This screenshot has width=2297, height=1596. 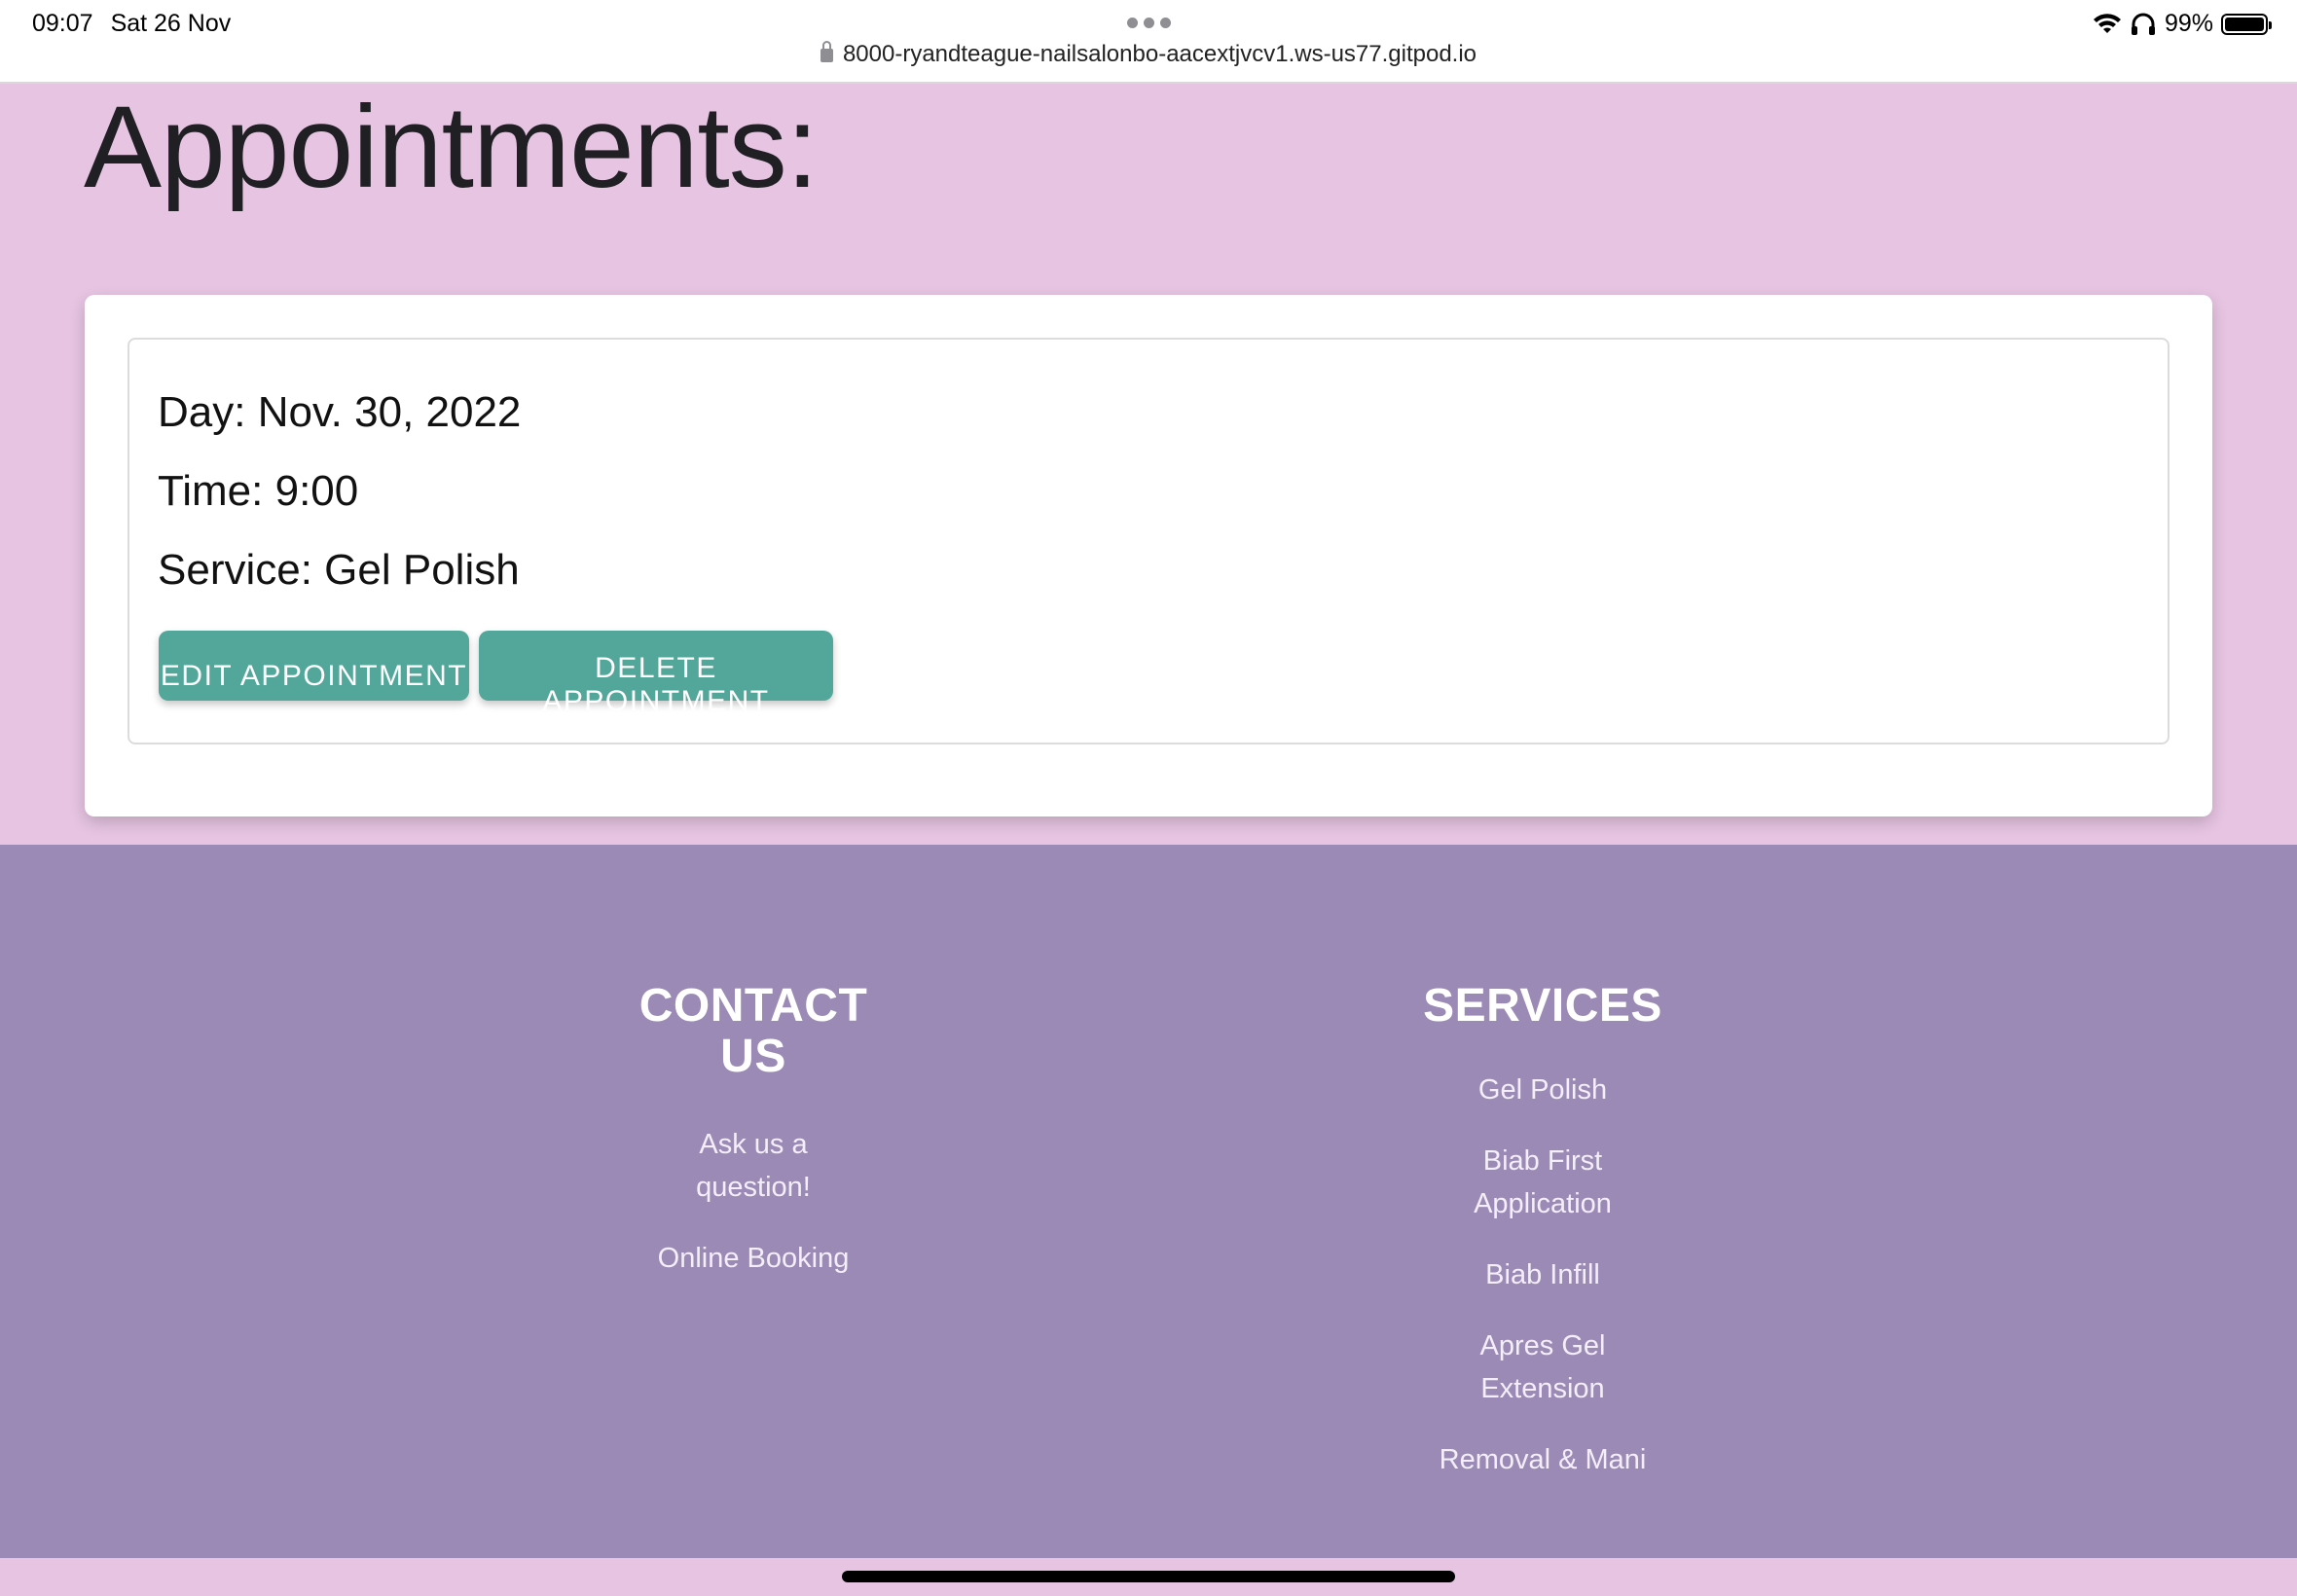 I want to click on contact-heading-line2: US, so click(x=753, y=1056).